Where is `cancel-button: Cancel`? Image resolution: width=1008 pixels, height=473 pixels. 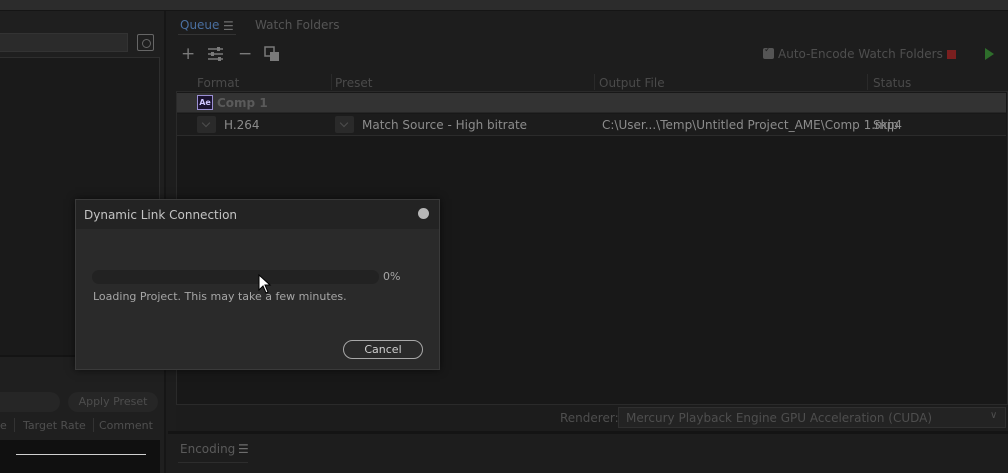 cancel-button: Cancel is located at coordinates (383, 349).